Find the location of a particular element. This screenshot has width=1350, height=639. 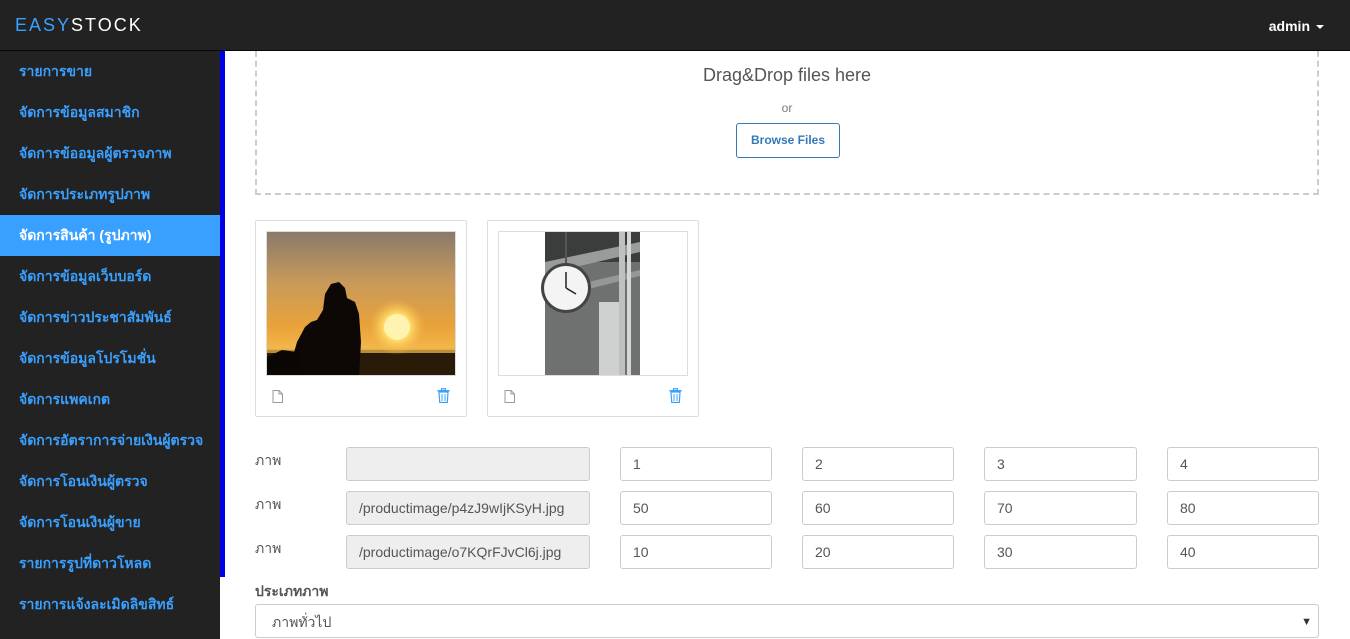

user-name: admin is located at coordinates (1289, 26).